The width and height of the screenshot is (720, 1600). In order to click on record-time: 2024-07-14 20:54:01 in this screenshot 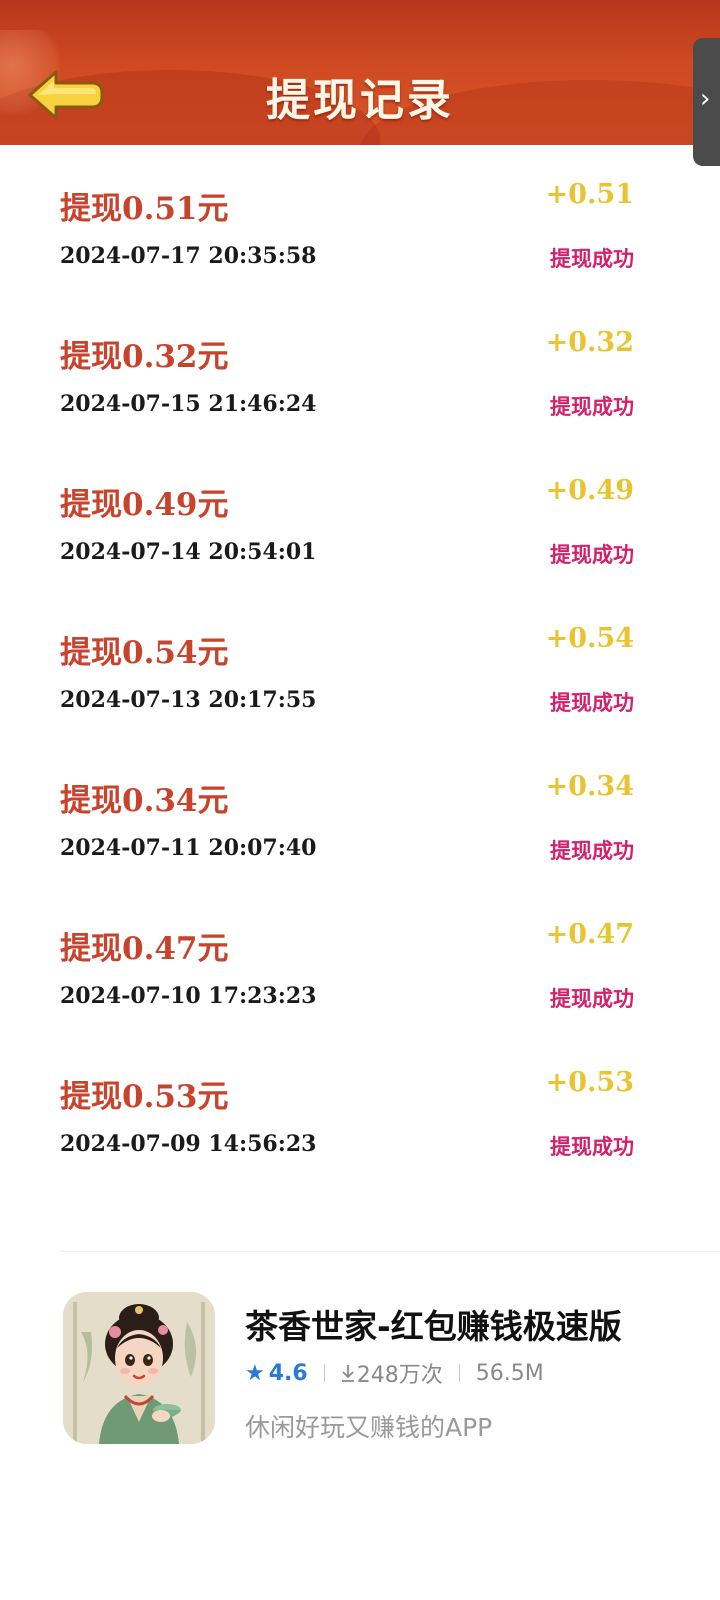, I will do `click(188, 552)`.